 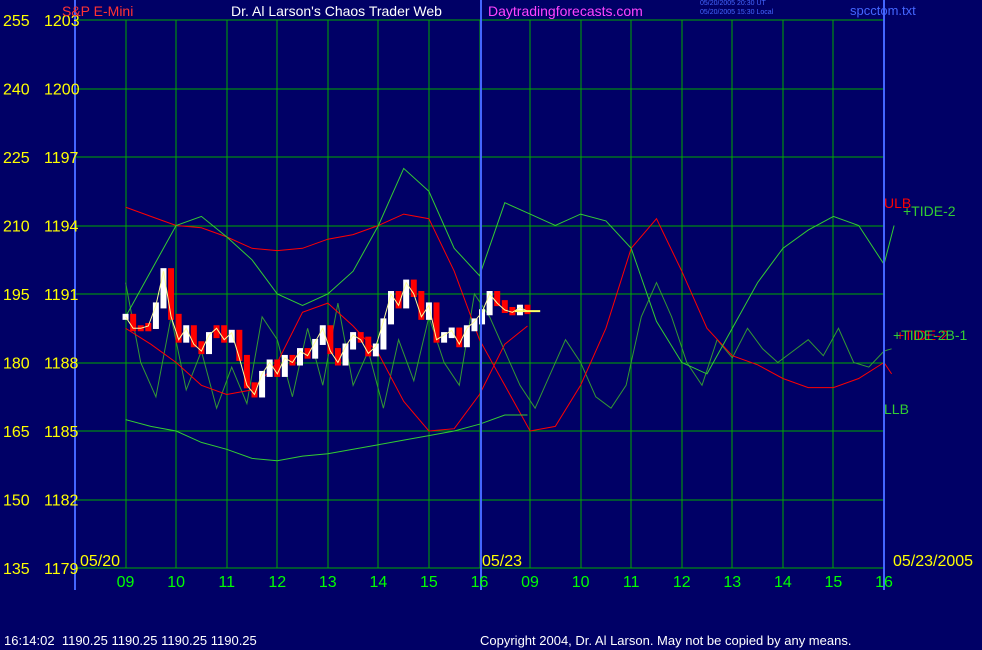 What do you see at coordinates (16, 90) in the screenshot?
I see `y-left-tick-label: 240` at bounding box center [16, 90].